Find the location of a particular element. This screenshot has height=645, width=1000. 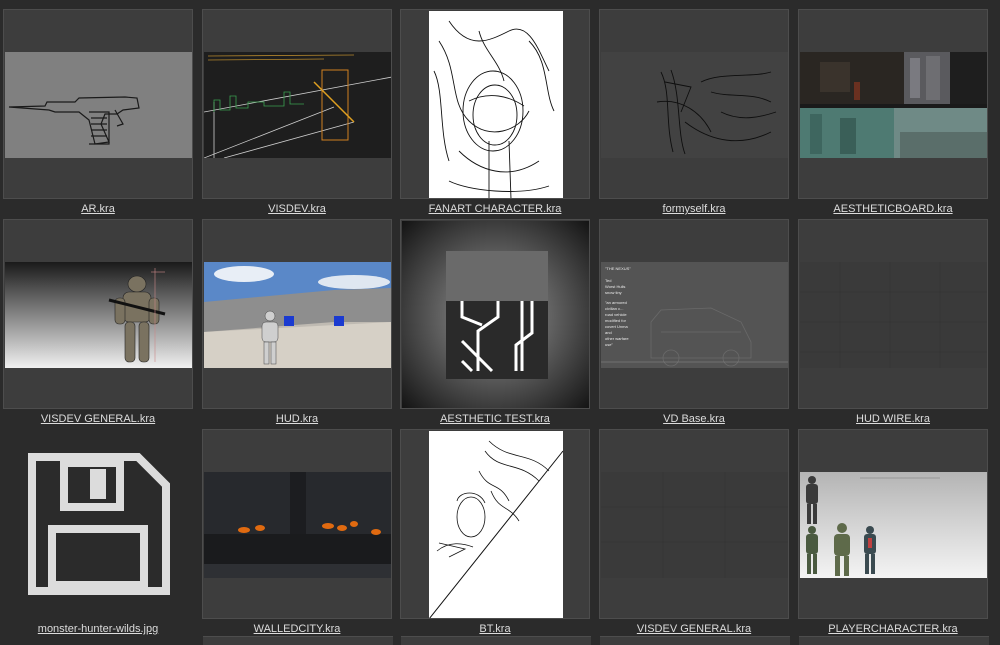

thumbnail-walledcity is located at coordinates (297, 524).